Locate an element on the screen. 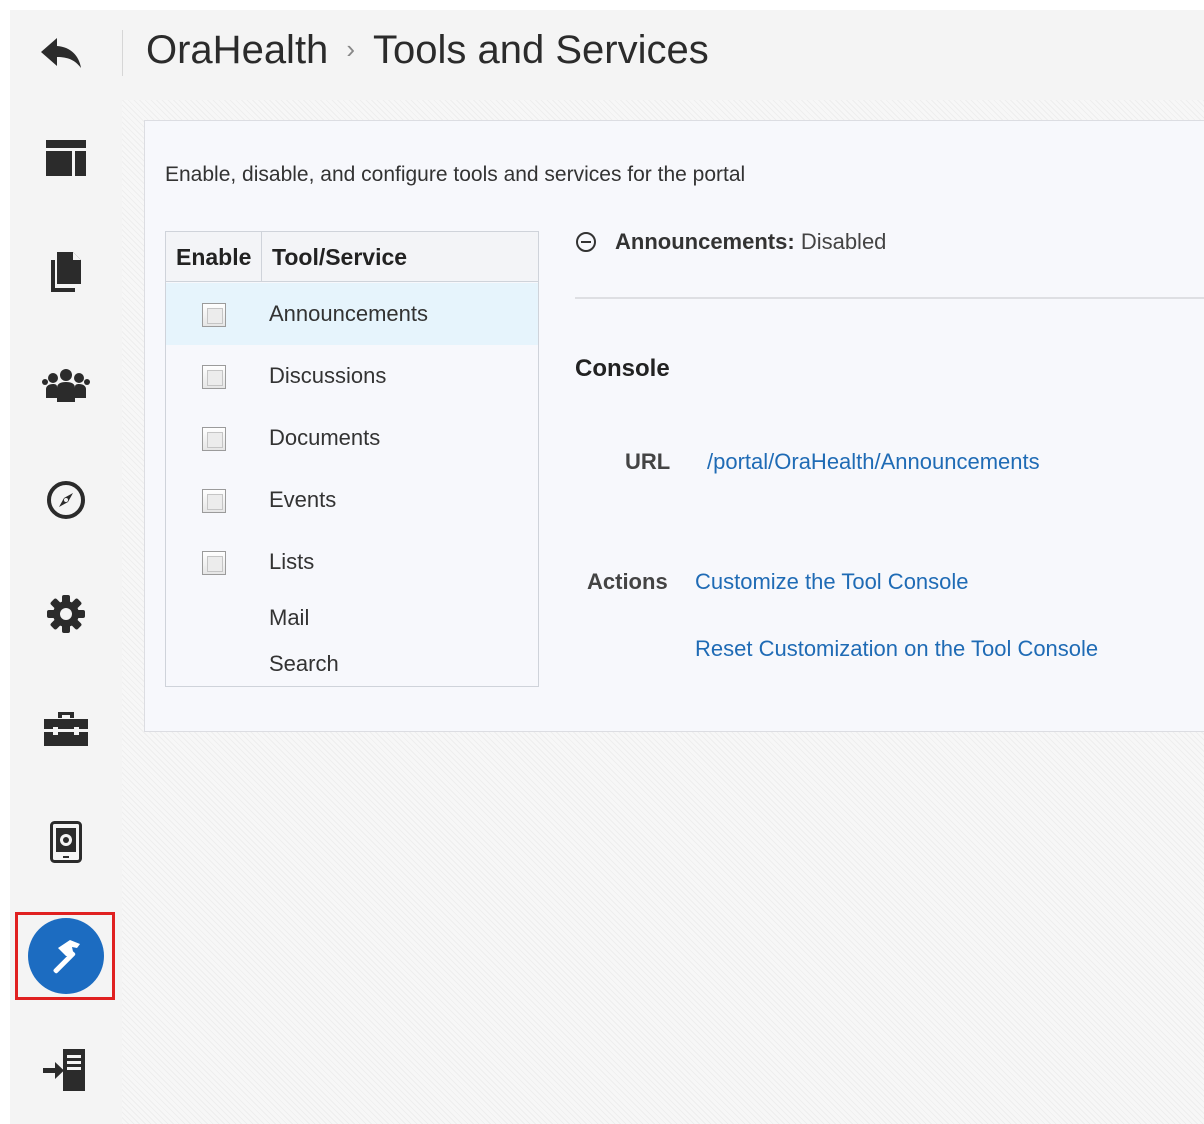 Image resolution: width=1204 pixels, height=1124 pixels. table-header: Enable Tool/Service is located at coordinates (352, 257).